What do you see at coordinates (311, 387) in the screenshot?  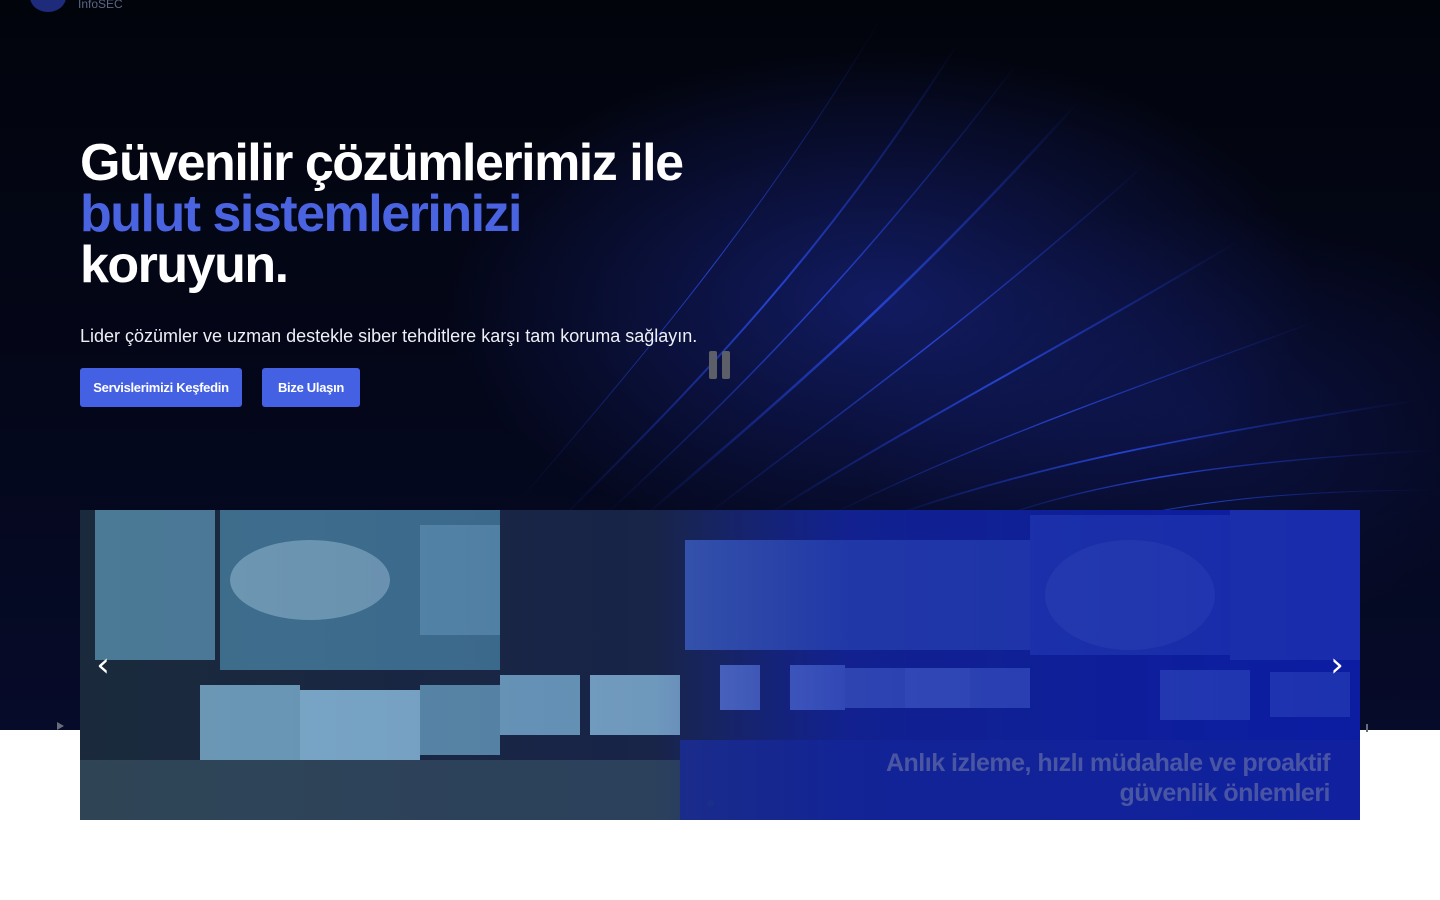 I see `contact-us-button: Bize Ulaşın` at bounding box center [311, 387].